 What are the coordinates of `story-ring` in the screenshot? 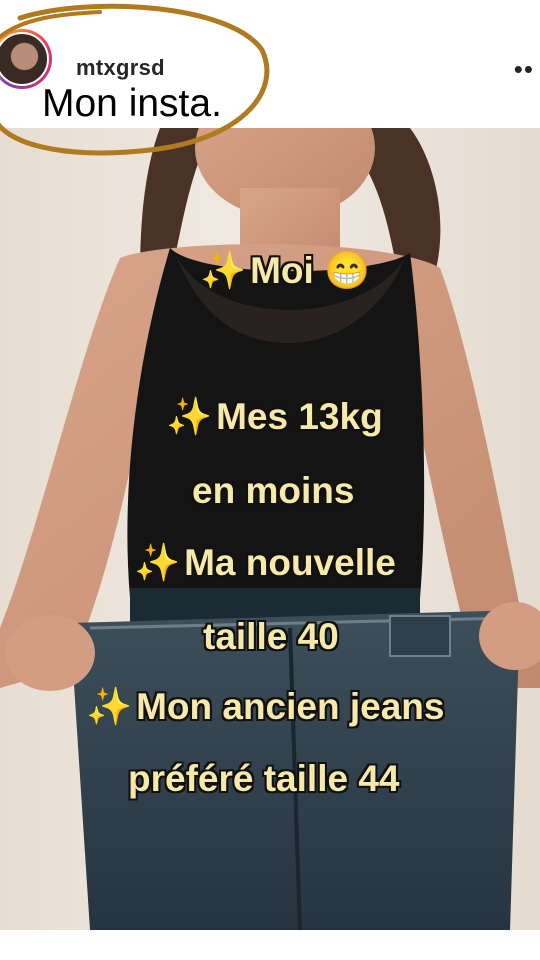 It's located at (26, 59).